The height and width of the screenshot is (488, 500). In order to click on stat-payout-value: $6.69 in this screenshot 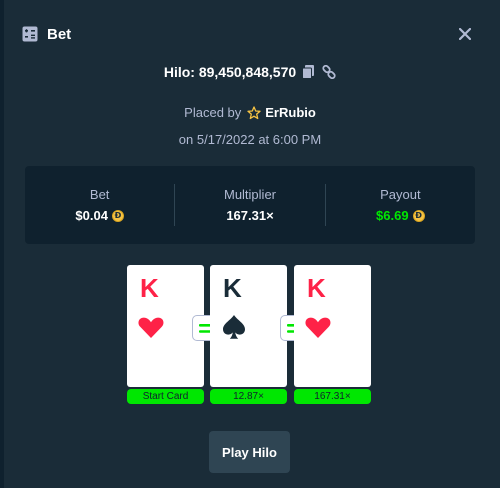, I will do `click(392, 215)`.